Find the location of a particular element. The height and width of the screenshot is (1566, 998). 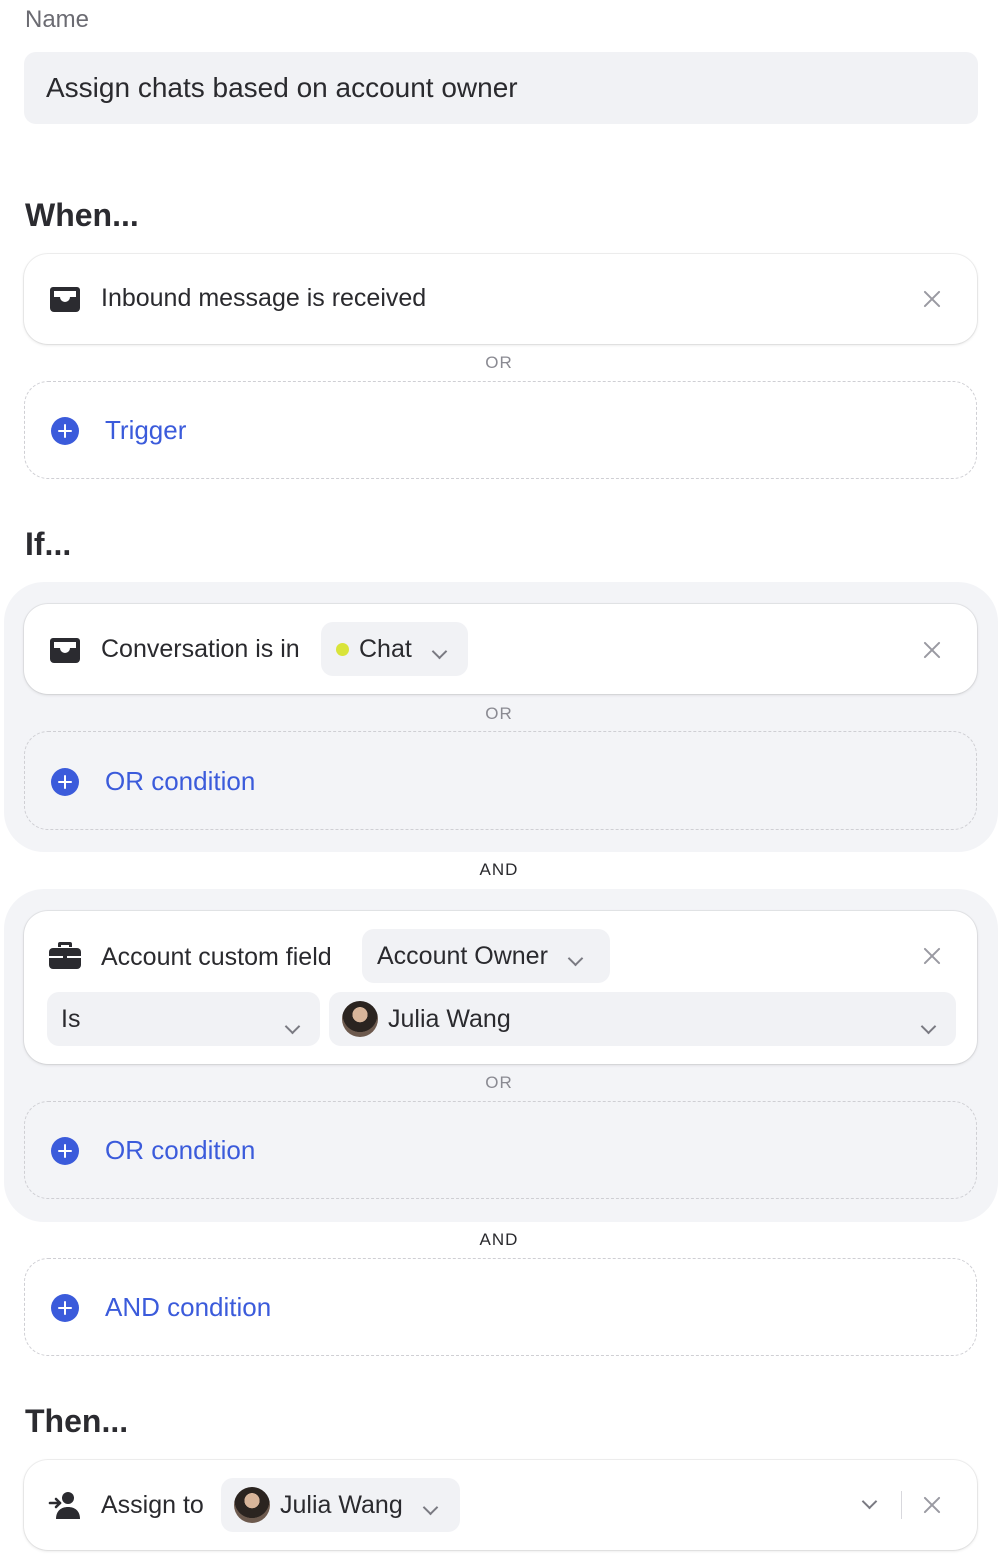

add-and-condition-label: AND condition is located at coordinates (188, 1307).